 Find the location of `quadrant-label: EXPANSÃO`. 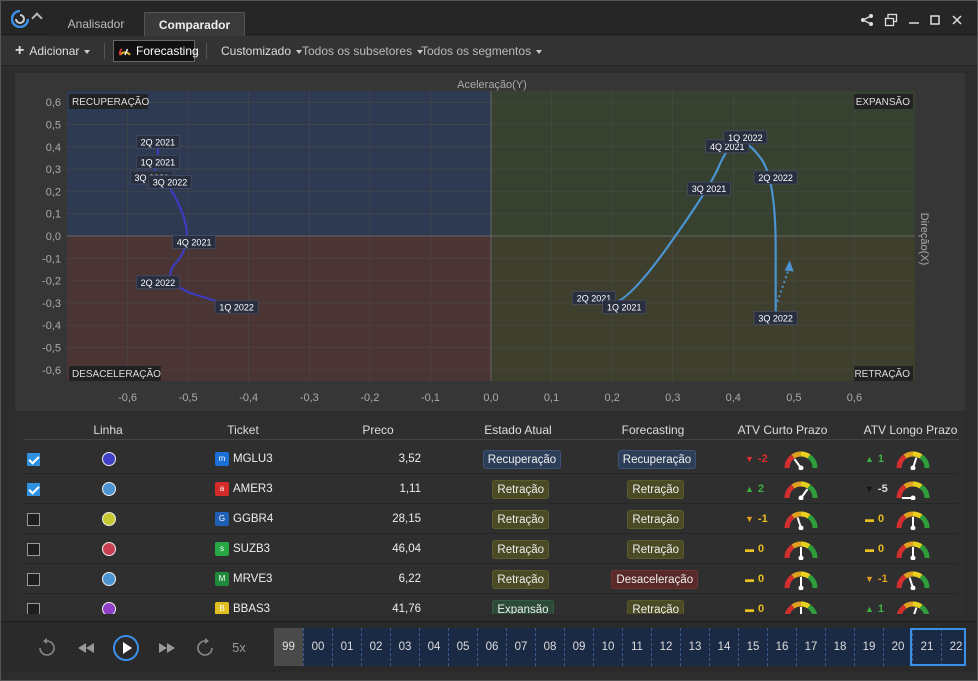

quadrant-label: EXPANSÃO is located at coordinates (883, 101).